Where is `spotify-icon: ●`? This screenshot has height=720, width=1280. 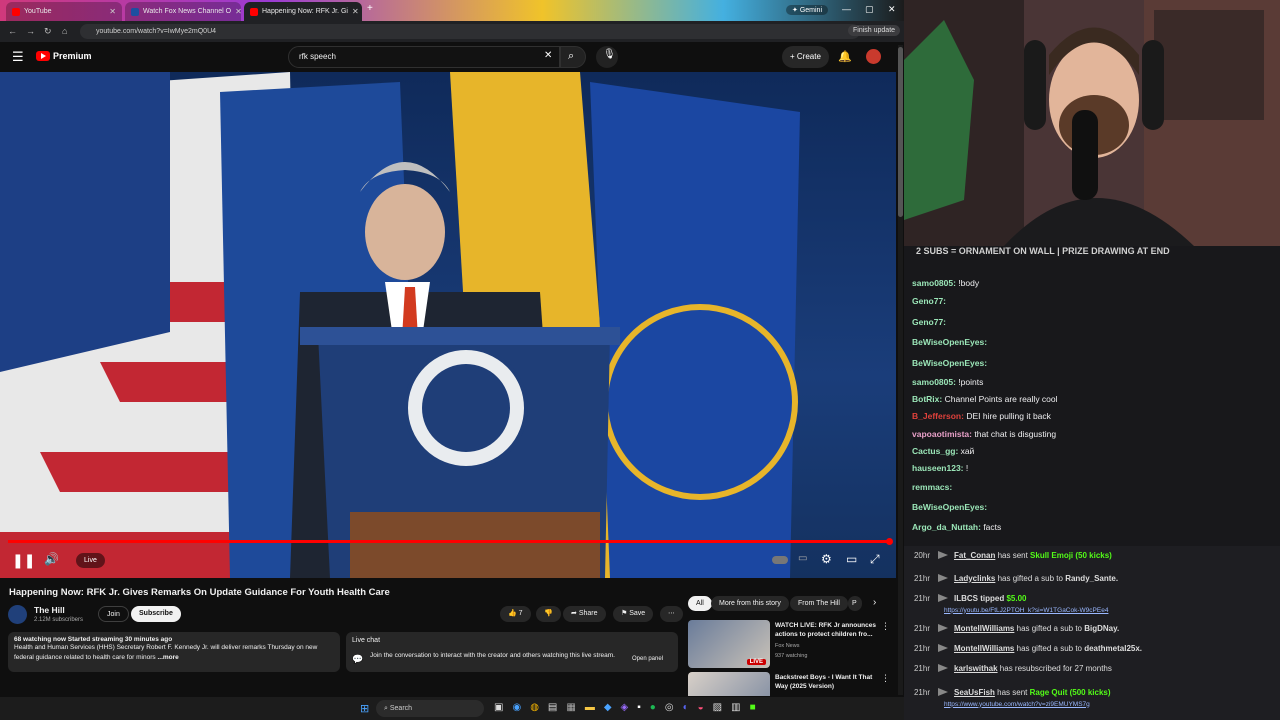
spotify-icon: ● is located at coordinates (653, 707).